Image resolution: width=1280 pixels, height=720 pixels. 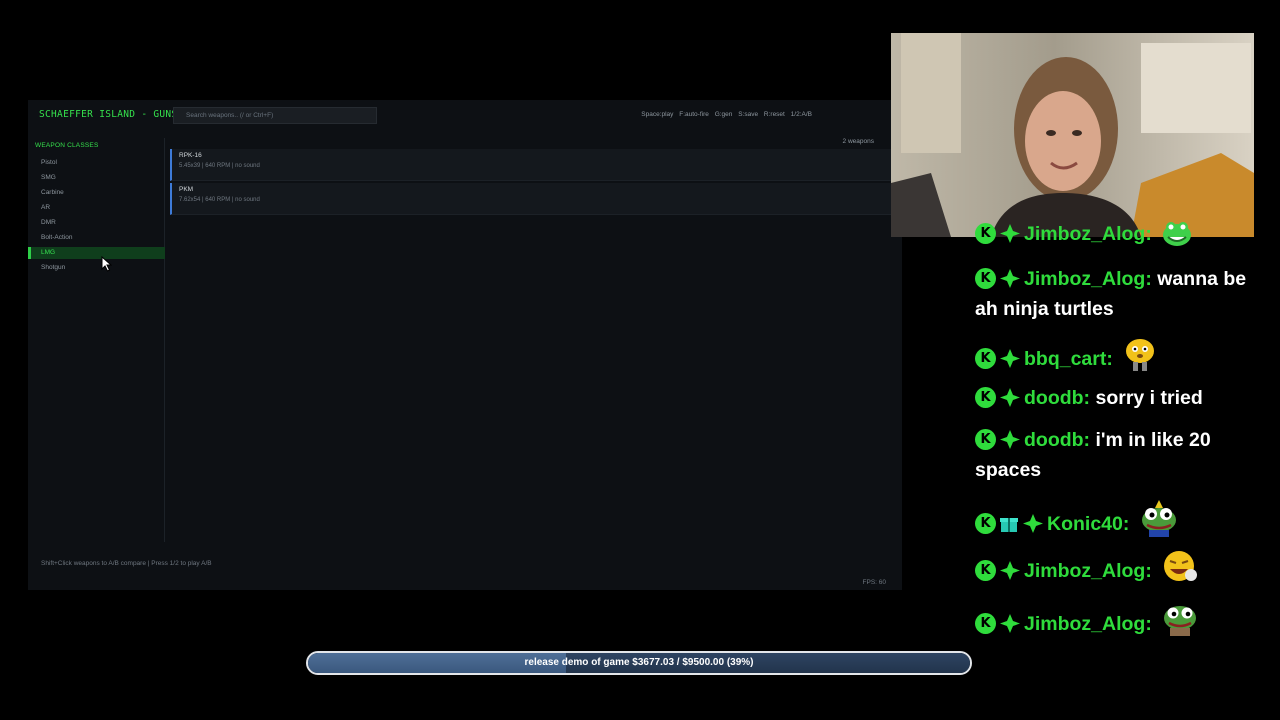 I want to click on weapon-name: PKM, so click(x=186, y=189).